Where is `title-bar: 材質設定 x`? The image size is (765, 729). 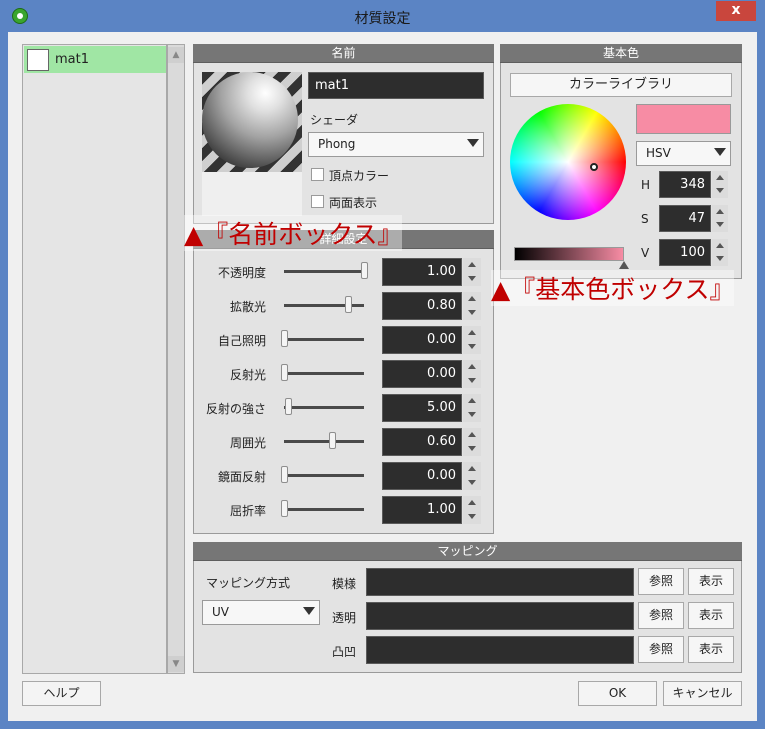
title-bar: 材質設定 x is located at coordinates (382, 17).